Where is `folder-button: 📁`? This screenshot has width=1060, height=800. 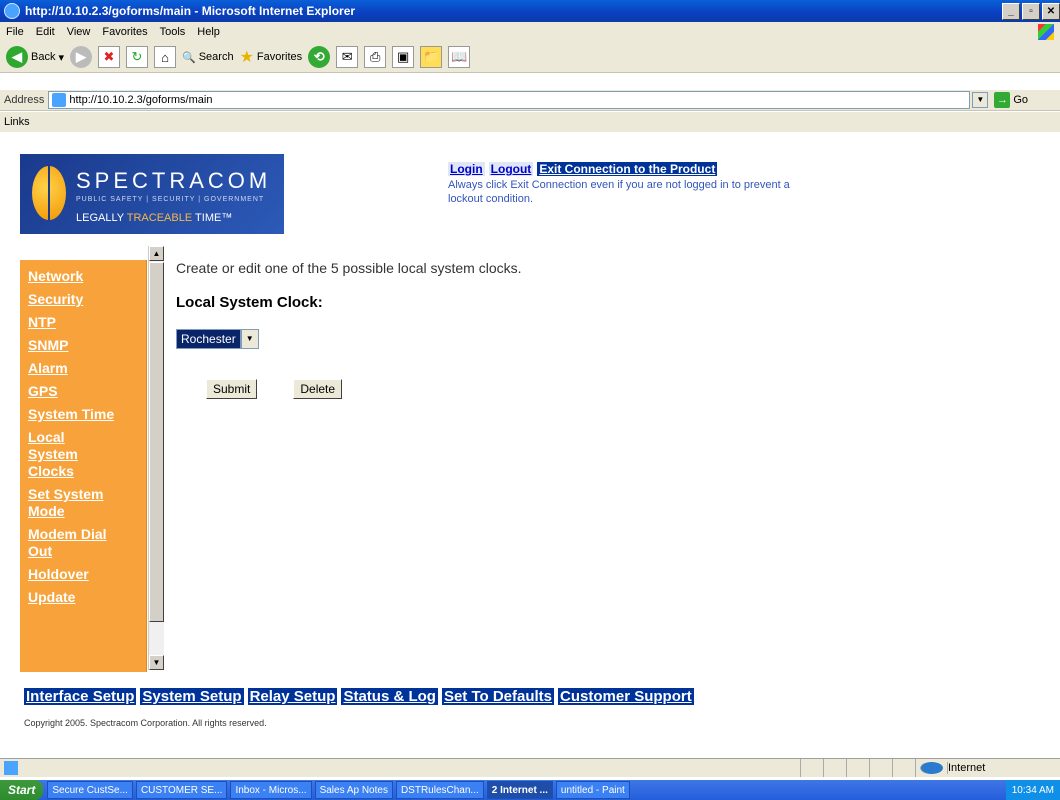
folder-button: 📁 is located at coordinates (431, 57).